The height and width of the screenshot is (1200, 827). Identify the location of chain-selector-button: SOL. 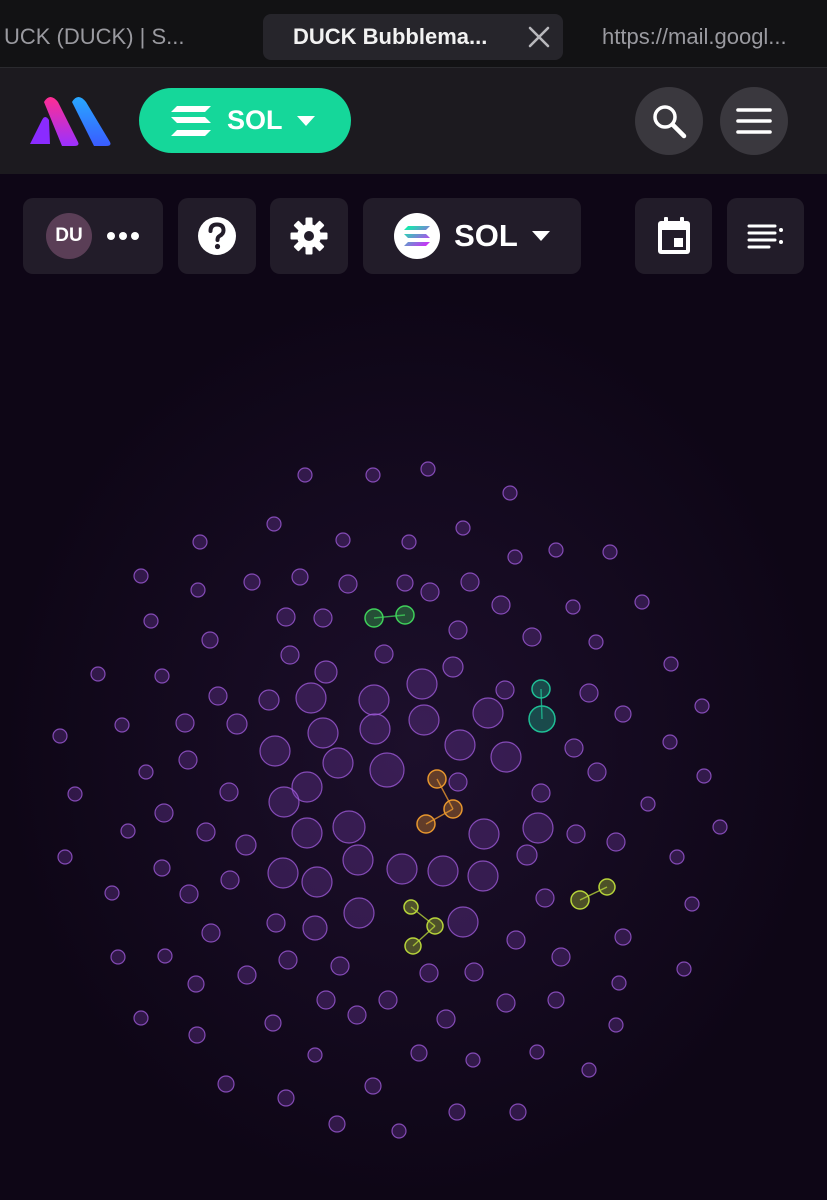
(245, 120).